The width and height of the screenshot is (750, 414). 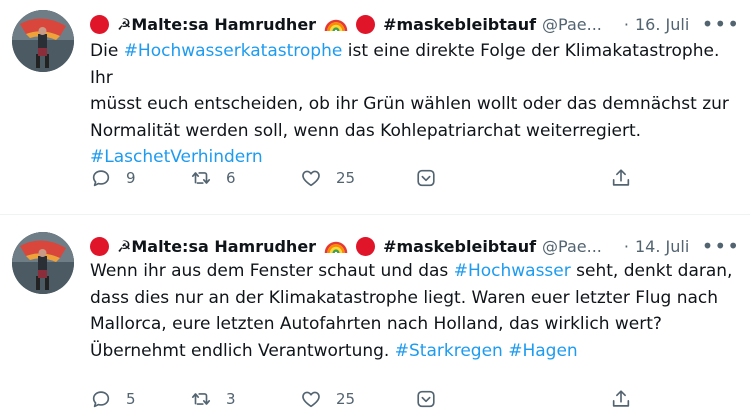 What do you see at coordinates (272, 271) in the screenshot?
I see `tweet-text-segment: Wenn ihr aus dem Fenster schaut und das` at bounding box center [272, 271].